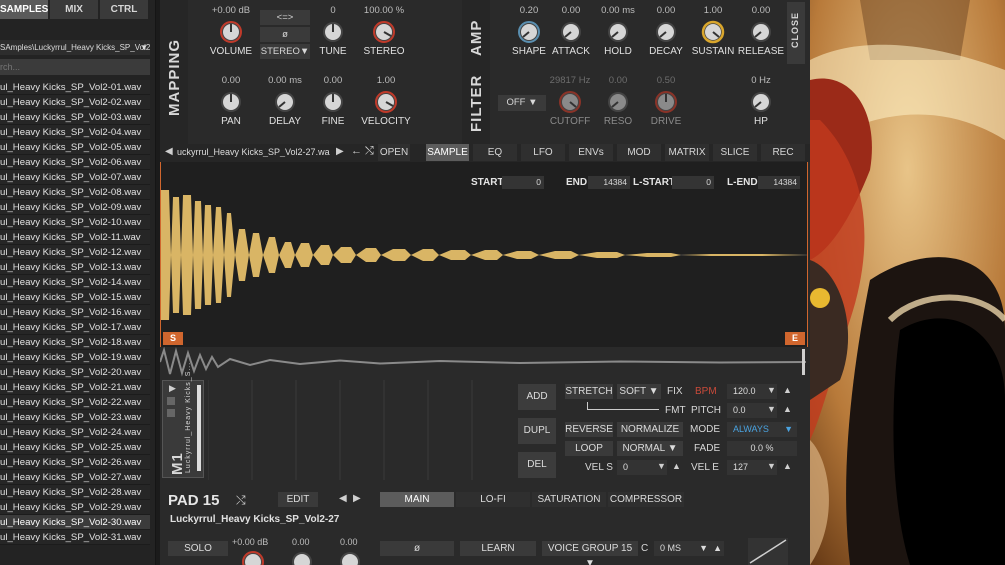 The height and width of the screenshot is (565, 1005). I want to click on solo-button: SOLO, so click(198, 548).